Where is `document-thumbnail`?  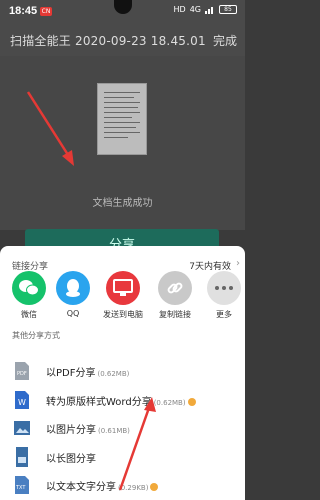 document-thumbnail is located at coordinates (122, 119).